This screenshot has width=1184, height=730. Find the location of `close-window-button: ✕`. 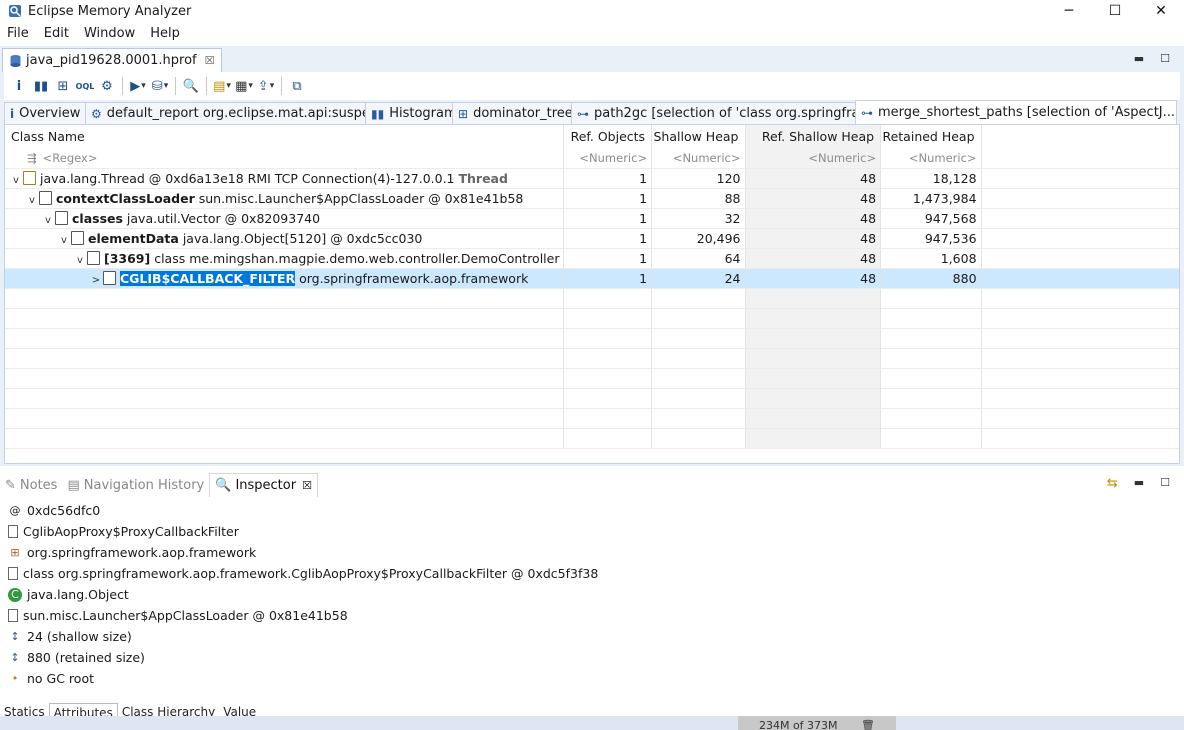

close-window-button: ✕ is located at coordinates (1161, 11).